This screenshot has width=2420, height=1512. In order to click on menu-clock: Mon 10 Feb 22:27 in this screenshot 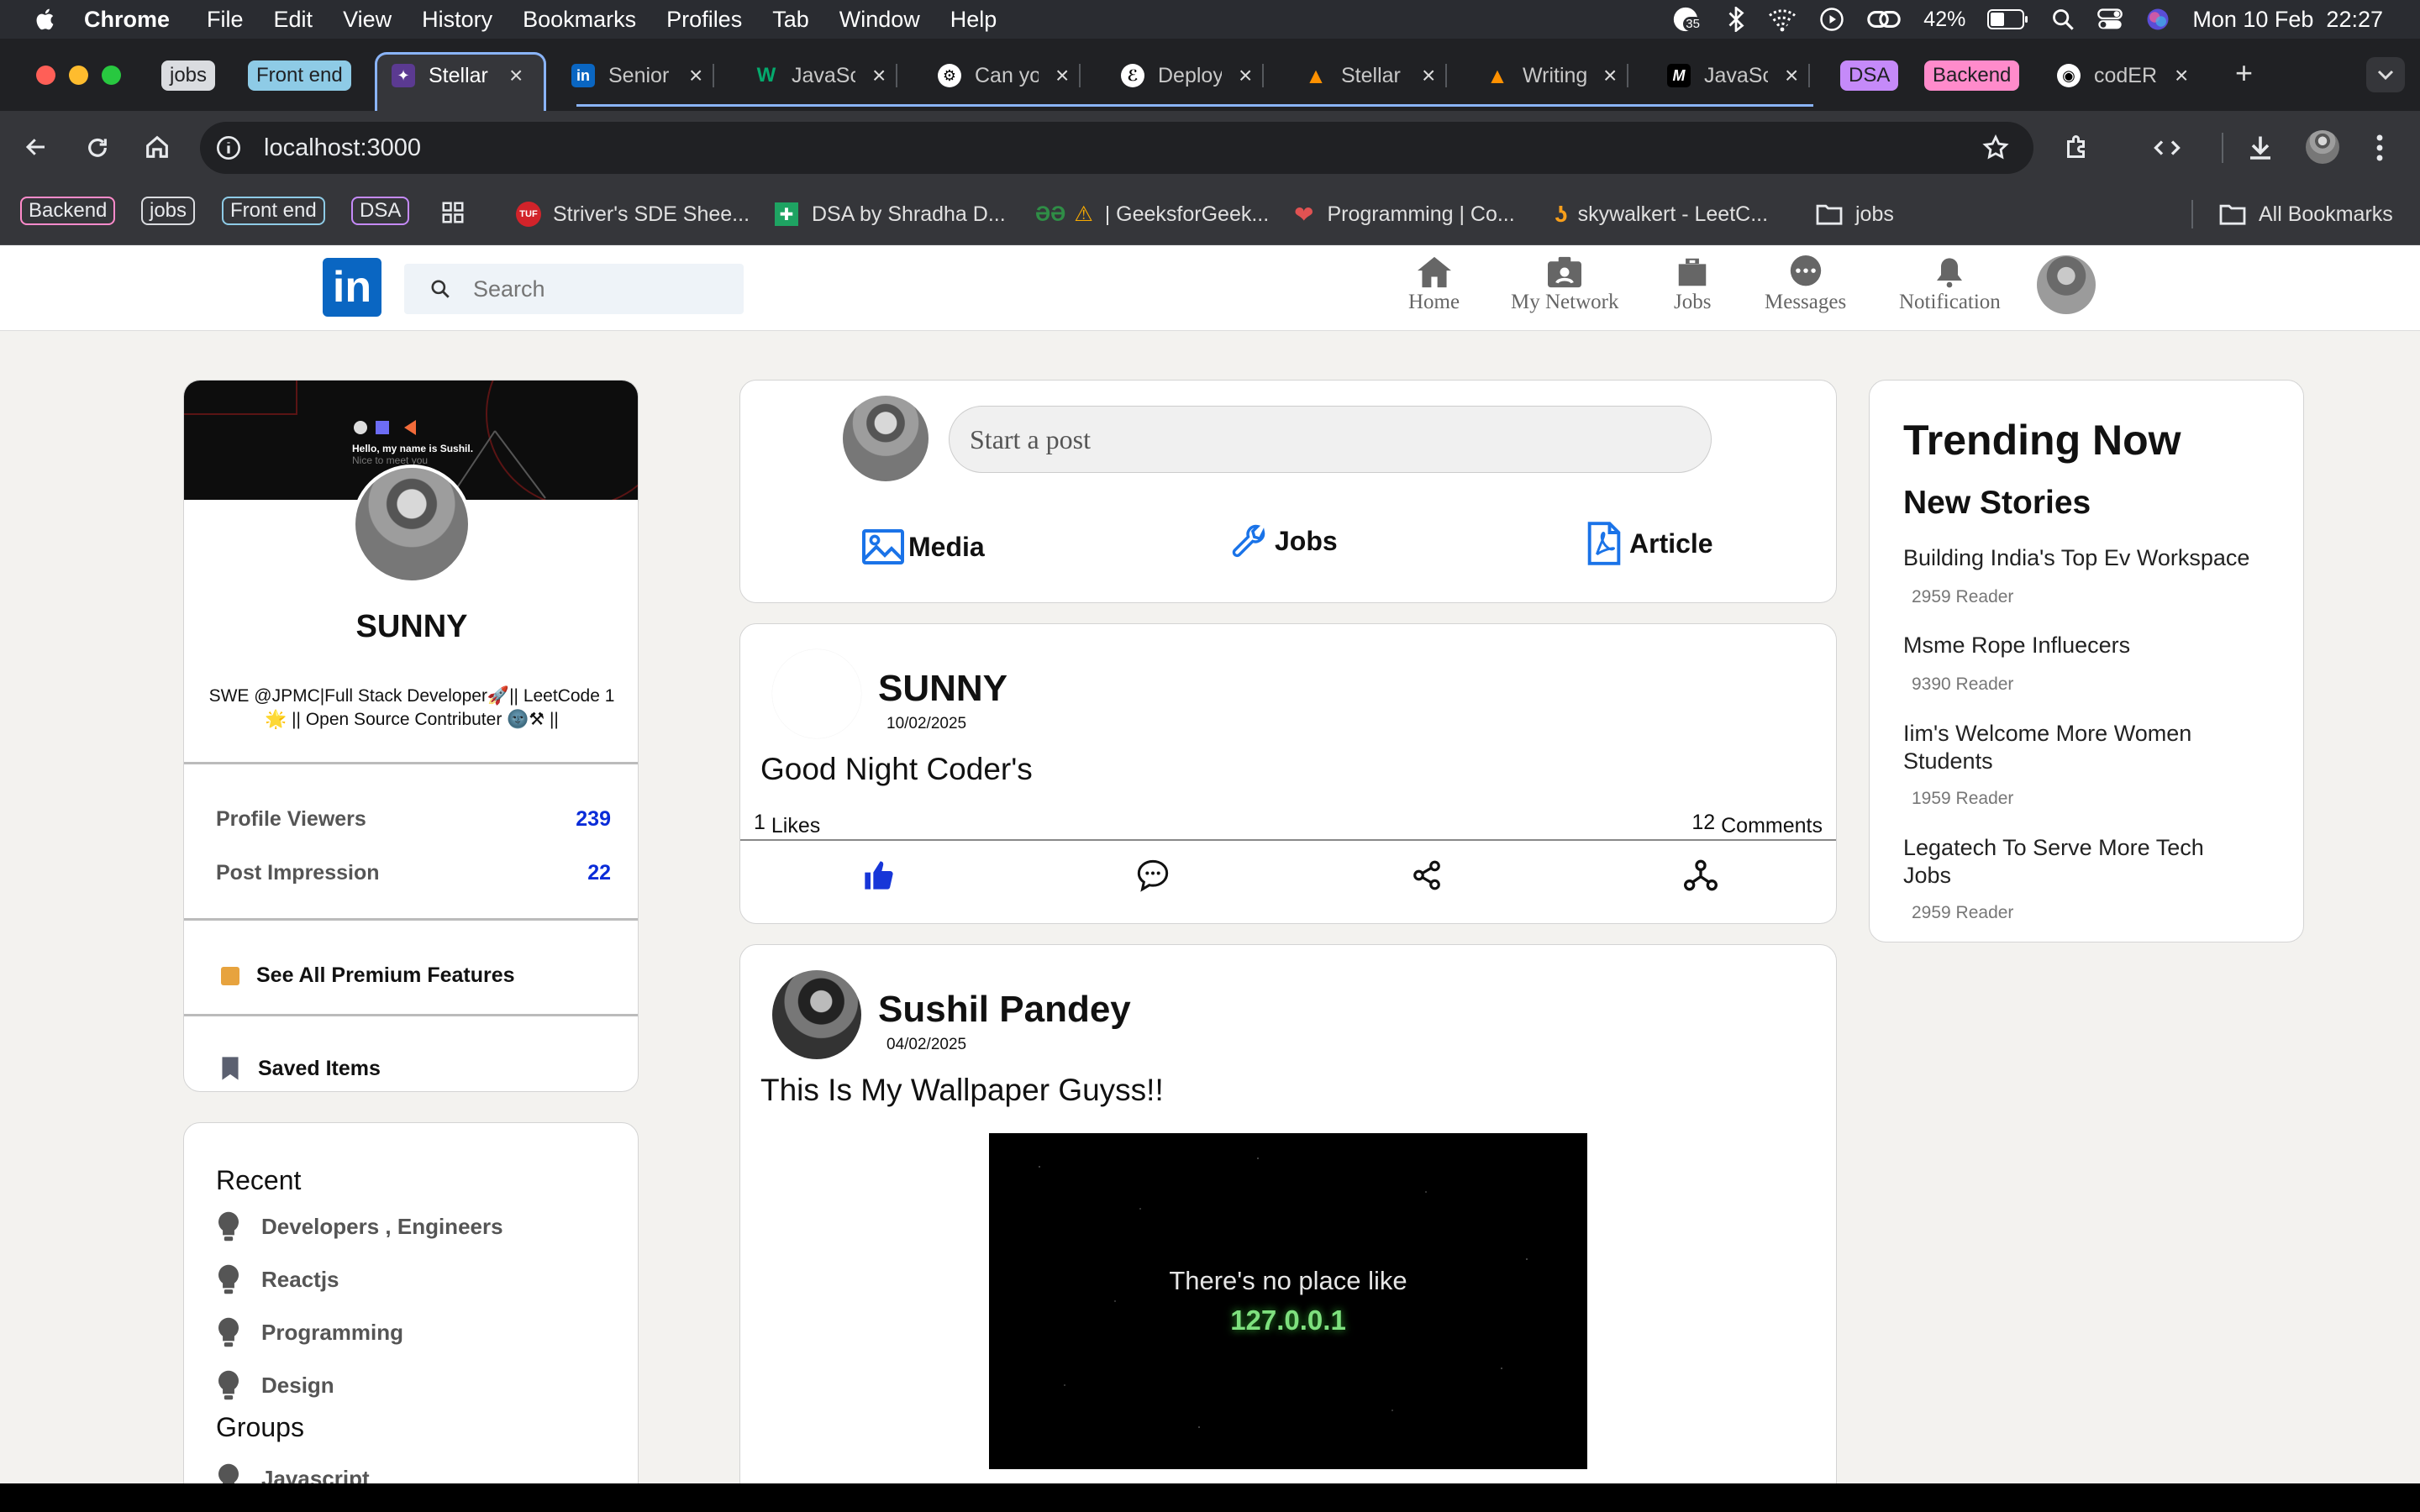, I will do `click(2287, 20)`.